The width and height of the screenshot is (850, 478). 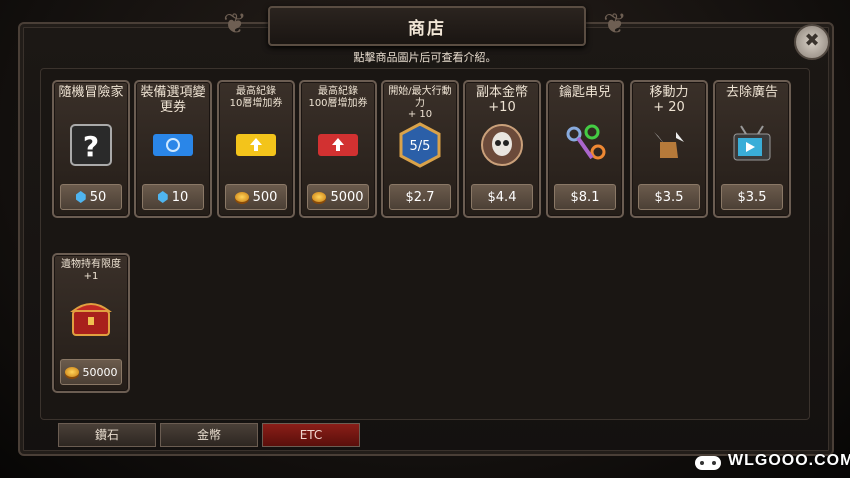 I want to click on watermark: WLGOOO.COM, so click(x=789, y=460).